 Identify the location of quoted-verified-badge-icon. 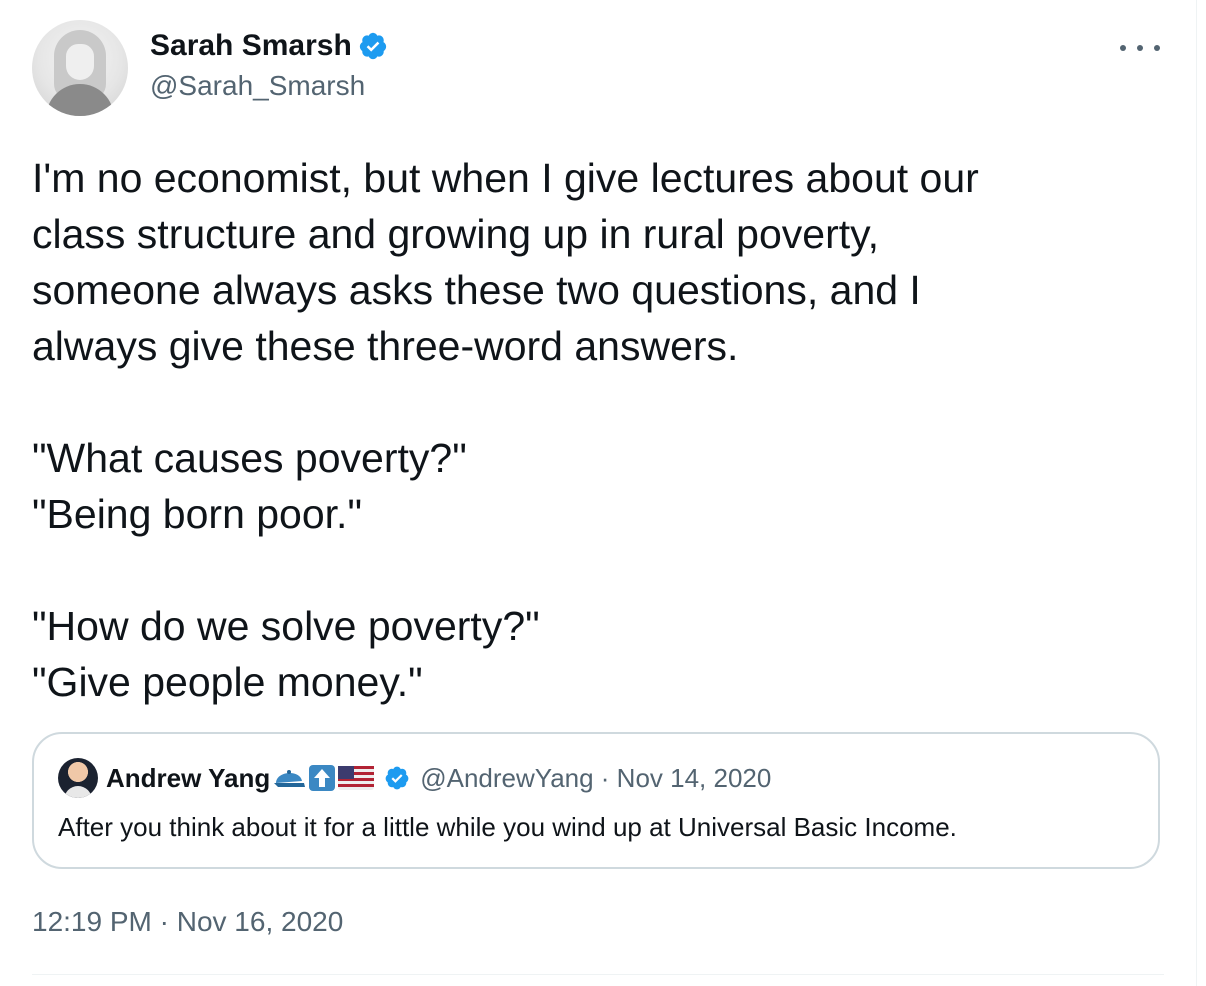
(397, 778).